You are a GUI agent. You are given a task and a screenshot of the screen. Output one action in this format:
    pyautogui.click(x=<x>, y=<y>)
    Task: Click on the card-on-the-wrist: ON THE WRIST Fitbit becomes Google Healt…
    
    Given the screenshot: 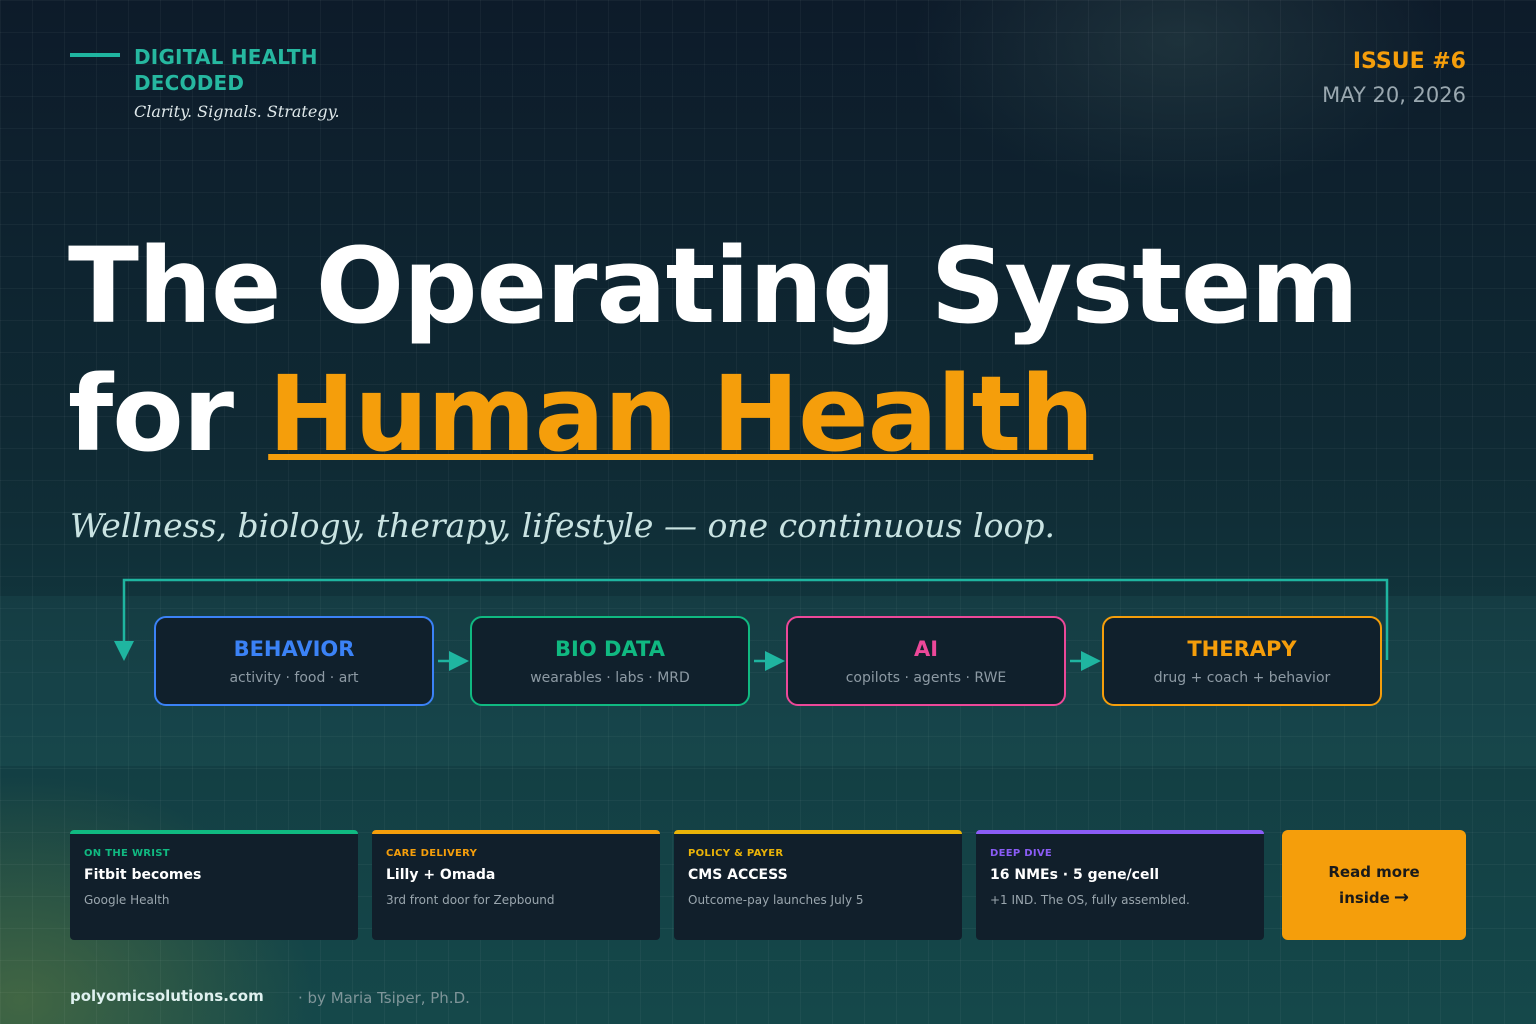 What is the action you would take?
    pyautogui.click(x=214, y=885)
    